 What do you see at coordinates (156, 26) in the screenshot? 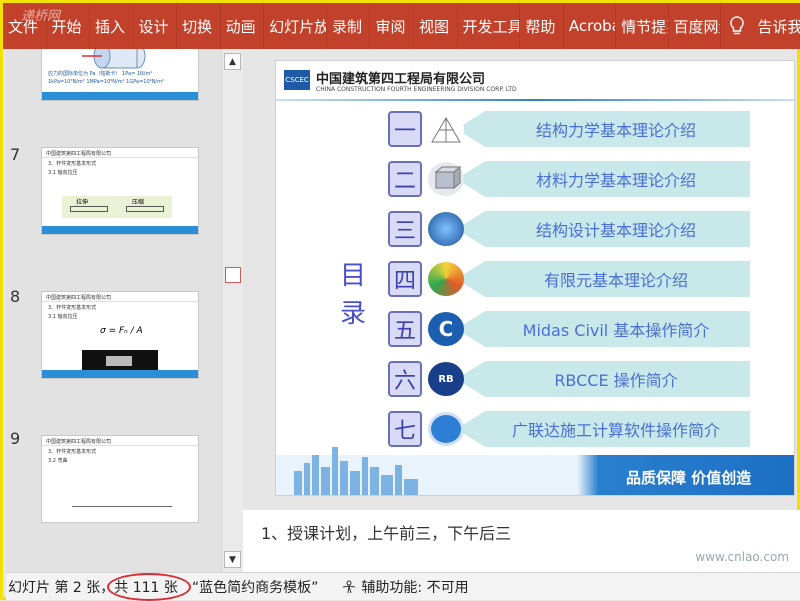
I see `tab-design: 设计` at bounding box center [156, 26].